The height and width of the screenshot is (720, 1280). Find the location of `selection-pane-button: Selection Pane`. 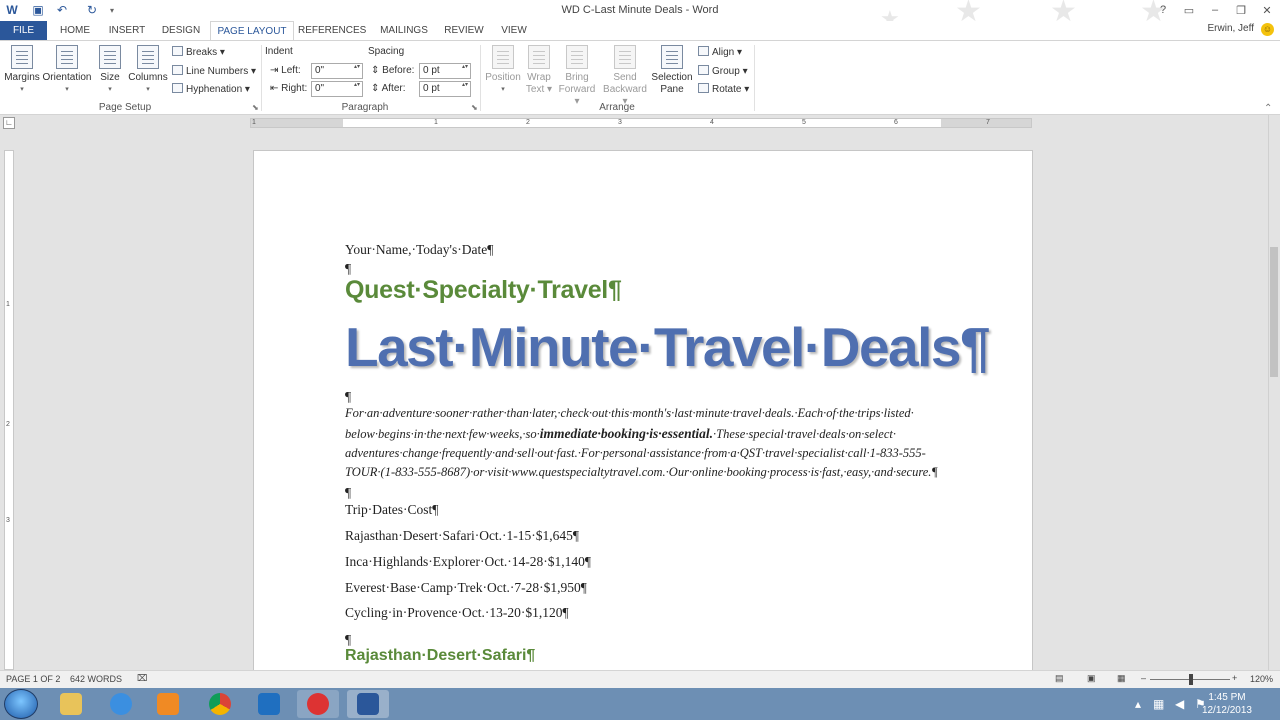

selection-pane-button: Selection Pane is located at coordinates (672, 70).